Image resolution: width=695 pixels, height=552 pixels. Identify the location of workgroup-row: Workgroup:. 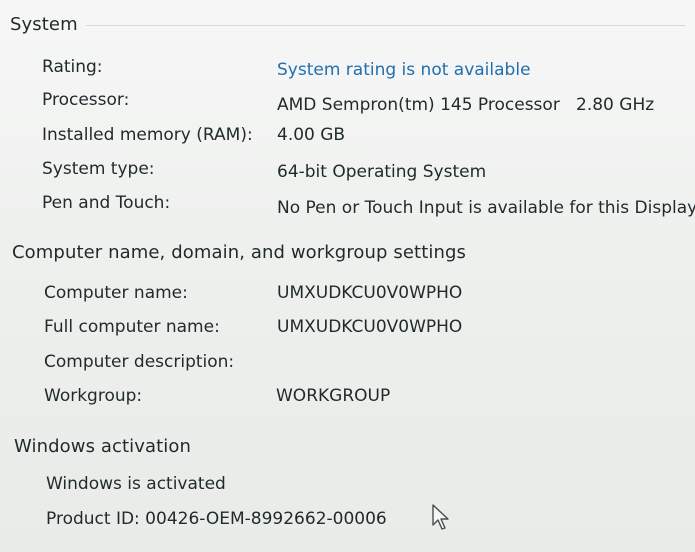
(93, 396).